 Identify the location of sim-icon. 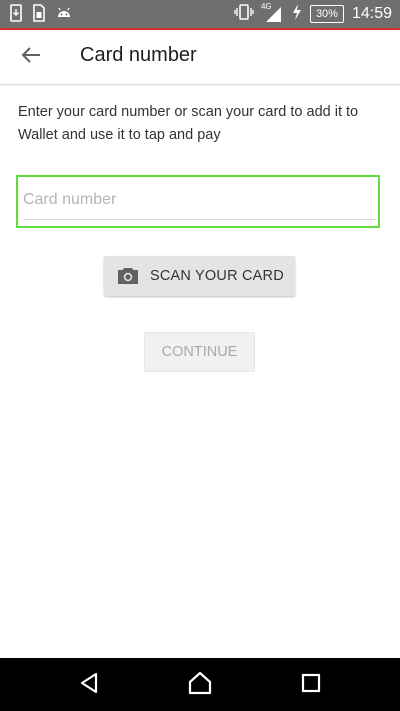
(39, 15).